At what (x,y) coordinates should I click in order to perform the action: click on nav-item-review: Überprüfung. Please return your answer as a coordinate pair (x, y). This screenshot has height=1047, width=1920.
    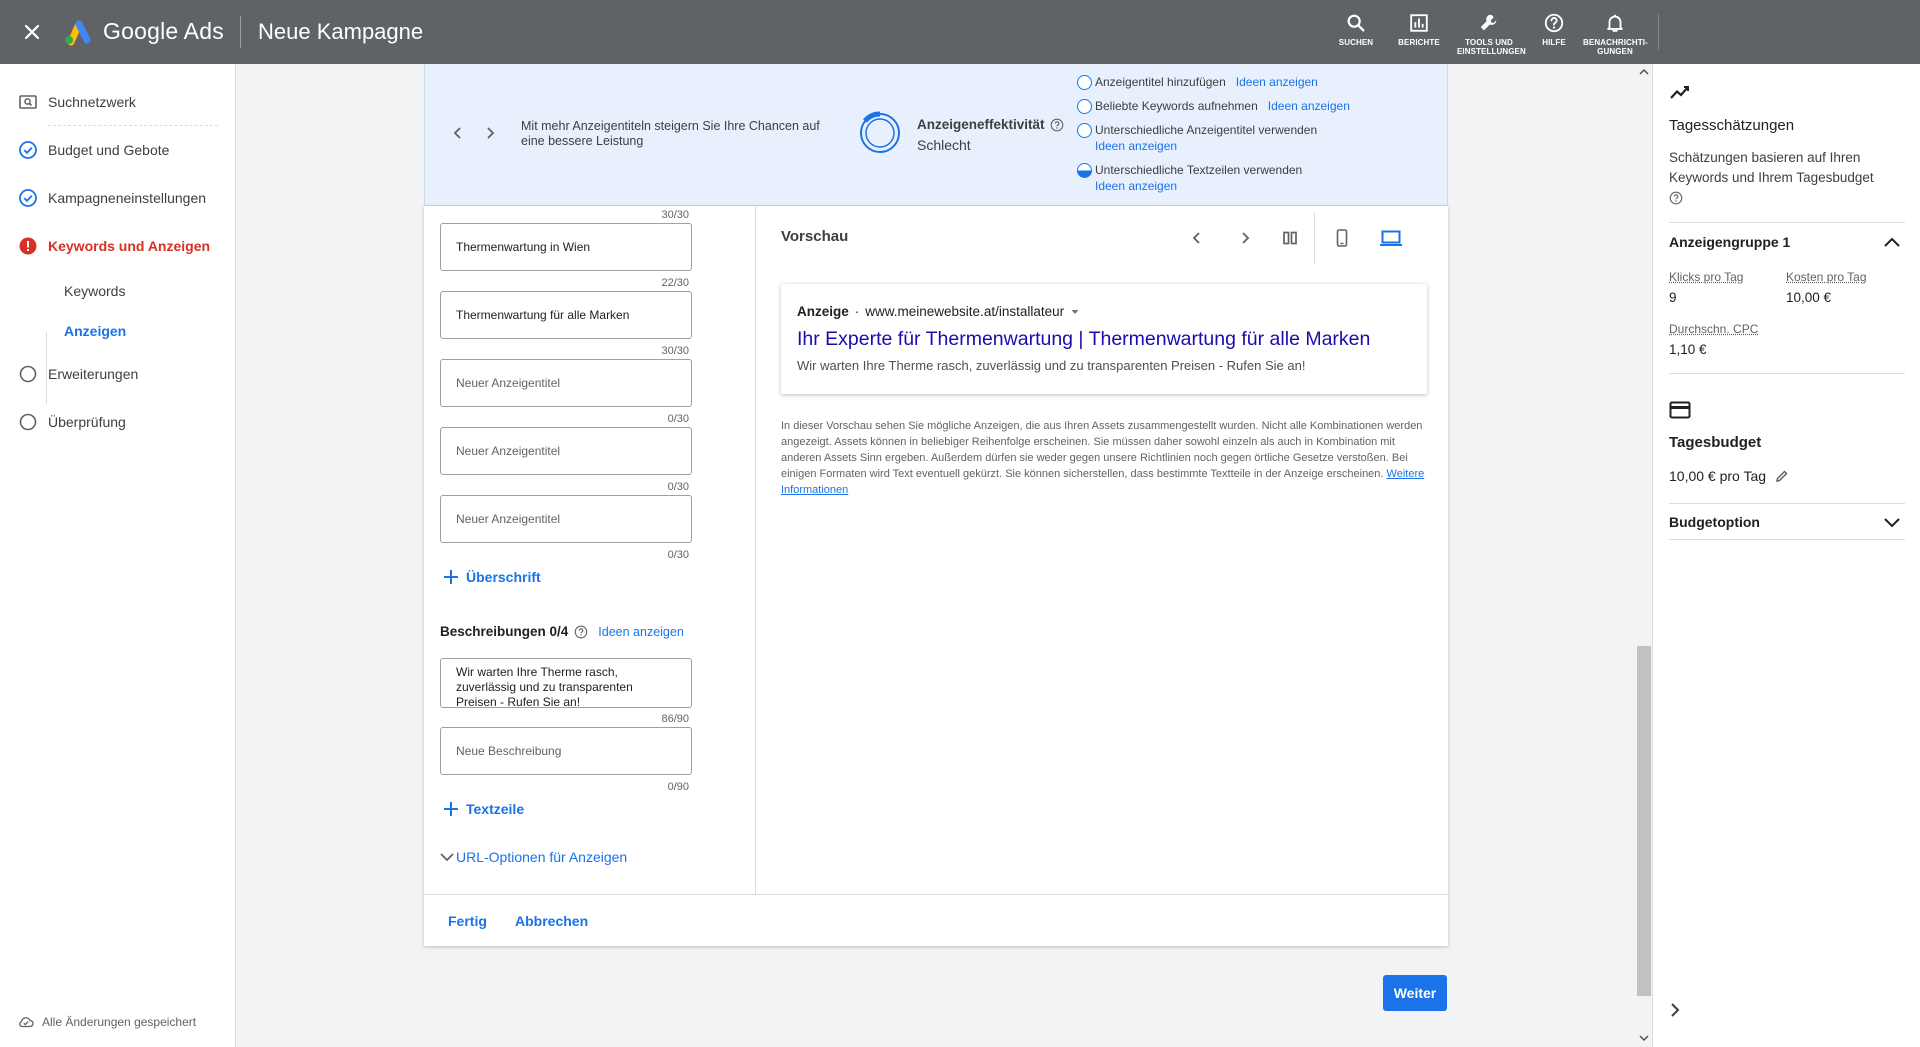
    Looking at the image, I should click on (72, 422).